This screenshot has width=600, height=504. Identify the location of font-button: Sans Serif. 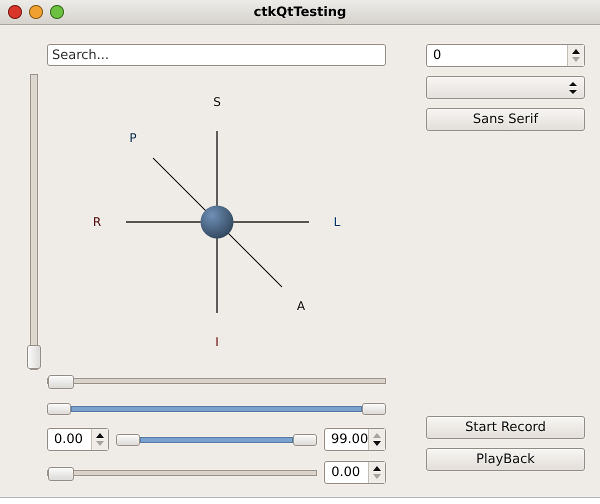
(505, 119).